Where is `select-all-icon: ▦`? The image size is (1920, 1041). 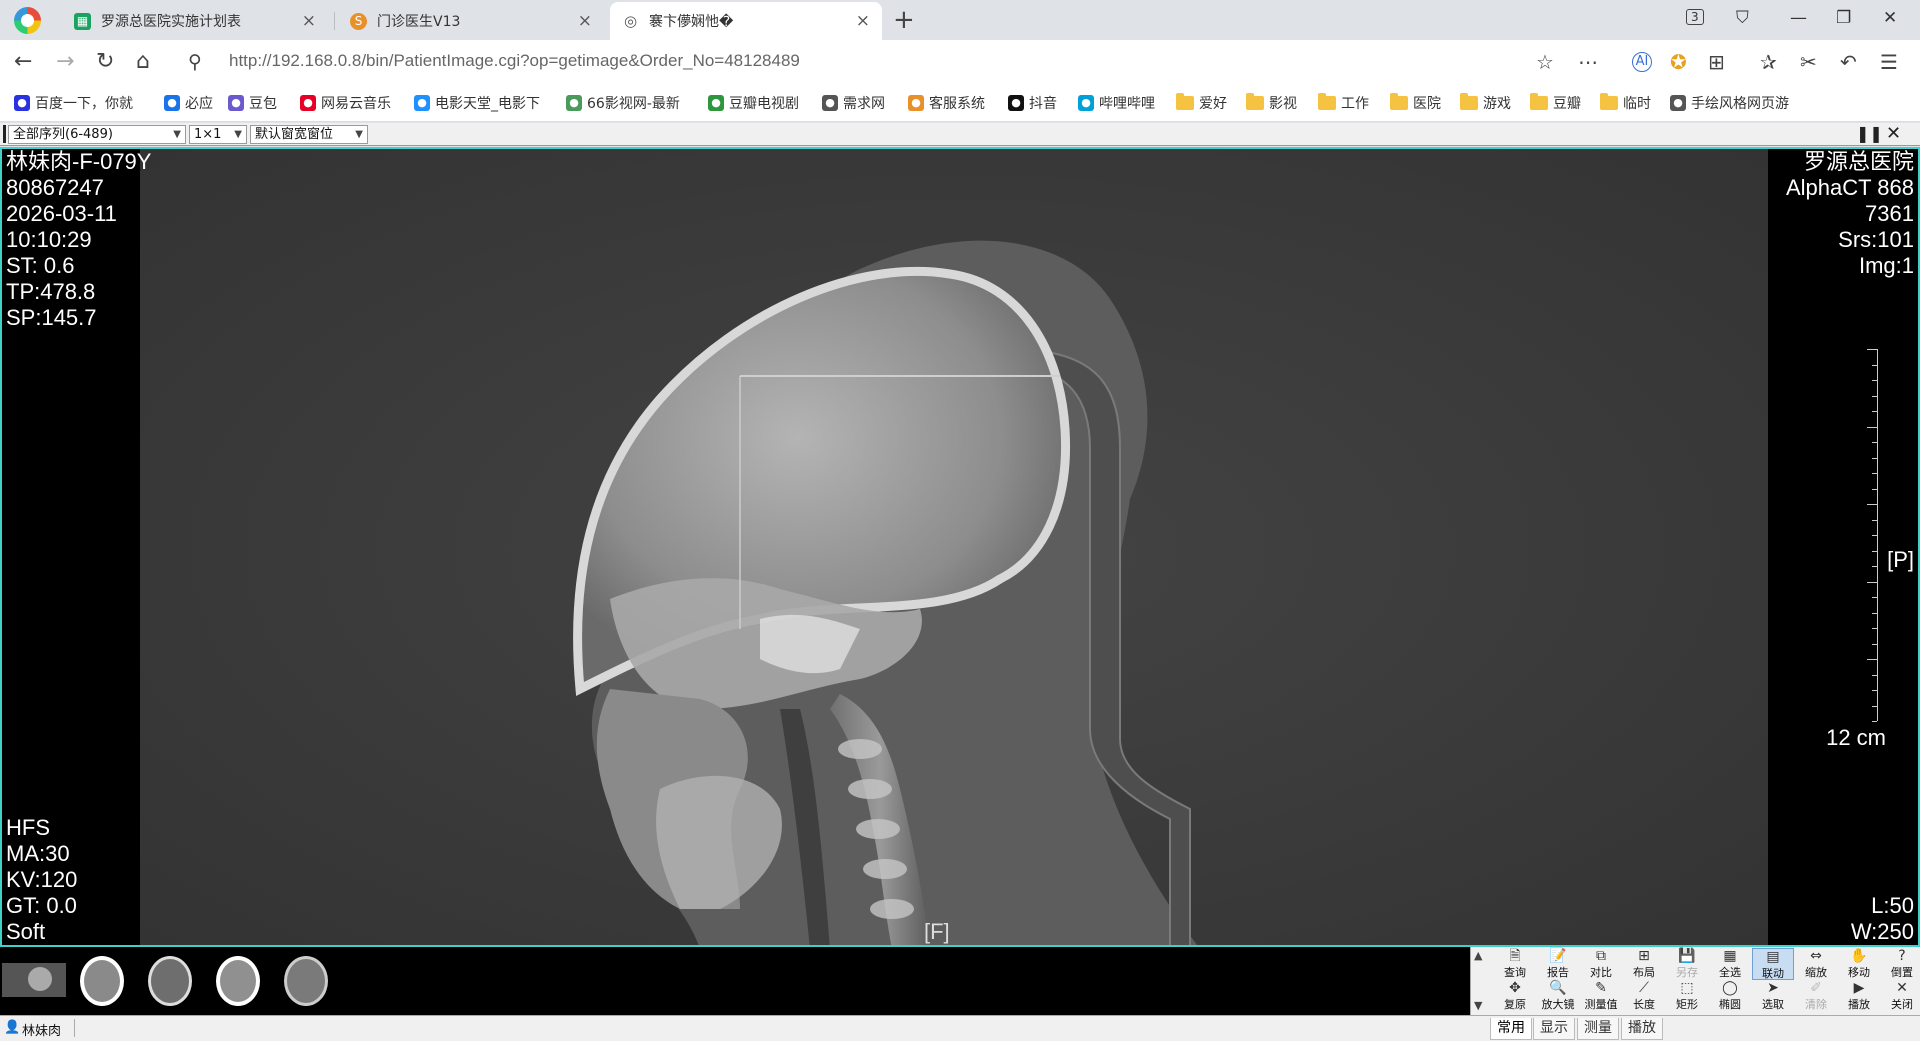
select-all-icon: ▦ is located at coordinates (1730, 956).